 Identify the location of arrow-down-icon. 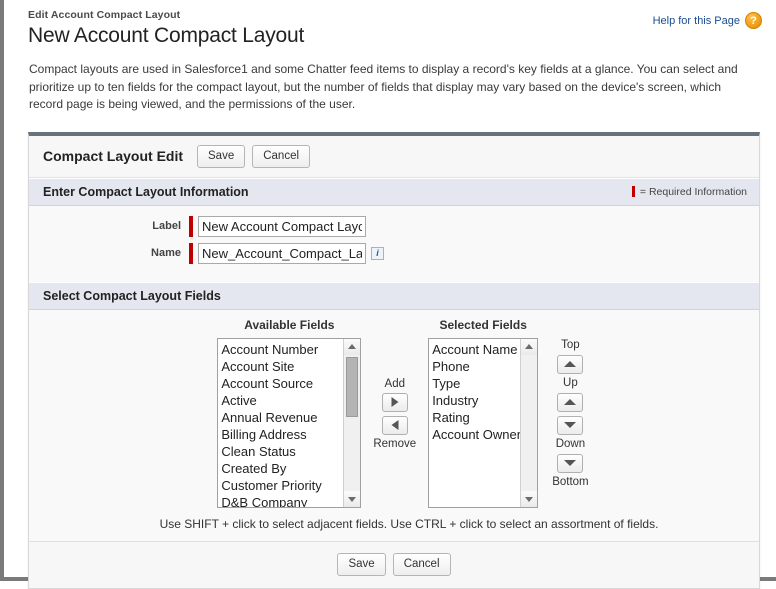
(570, 425).